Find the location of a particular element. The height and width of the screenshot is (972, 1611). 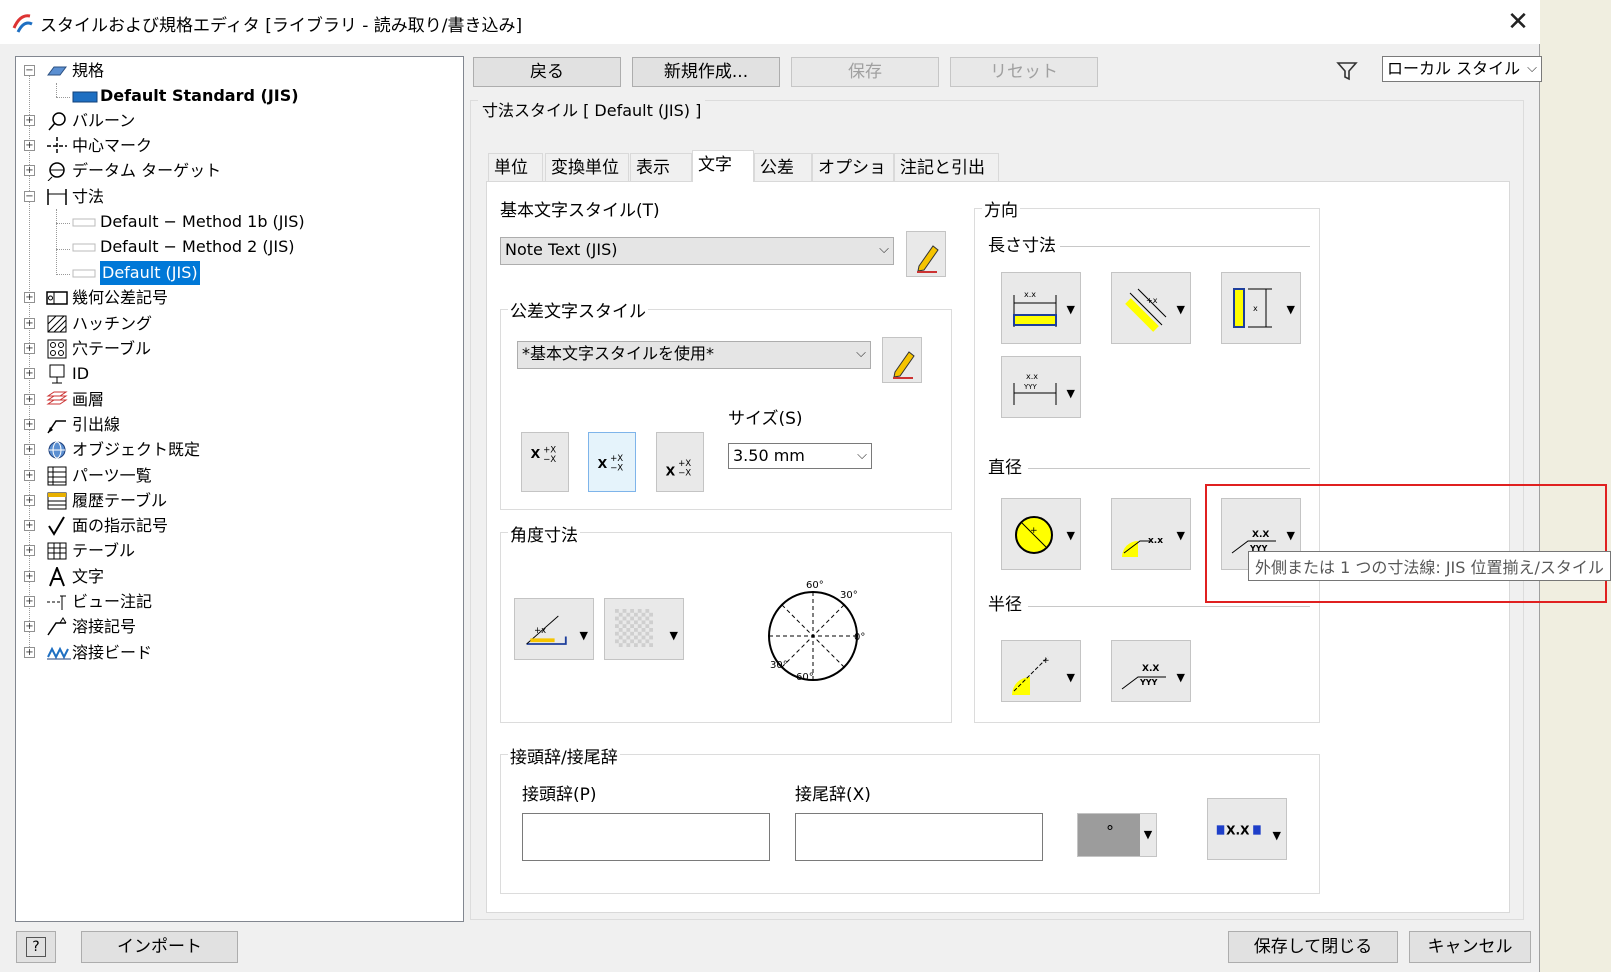

tree-item-weld-bead: + 溶接ビード is located at coordinates (174, 653).